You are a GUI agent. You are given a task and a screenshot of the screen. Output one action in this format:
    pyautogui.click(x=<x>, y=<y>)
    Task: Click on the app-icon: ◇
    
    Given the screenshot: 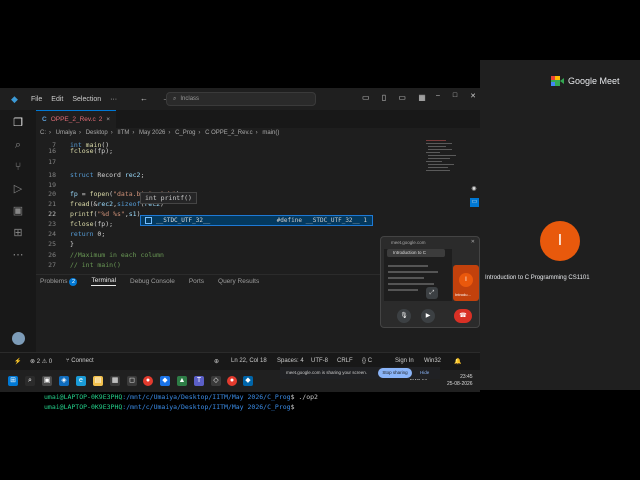 What is the action you would take?
    pyautogui.click(x=216, y=381)
    